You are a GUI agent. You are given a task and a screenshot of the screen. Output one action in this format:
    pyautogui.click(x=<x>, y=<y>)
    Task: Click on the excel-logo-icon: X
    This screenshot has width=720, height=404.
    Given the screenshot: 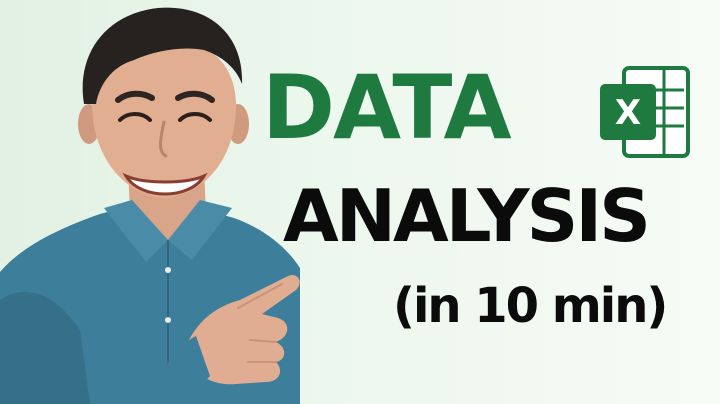 What is the action you would take?
    pyautogui.click(x=645, y=112)
    